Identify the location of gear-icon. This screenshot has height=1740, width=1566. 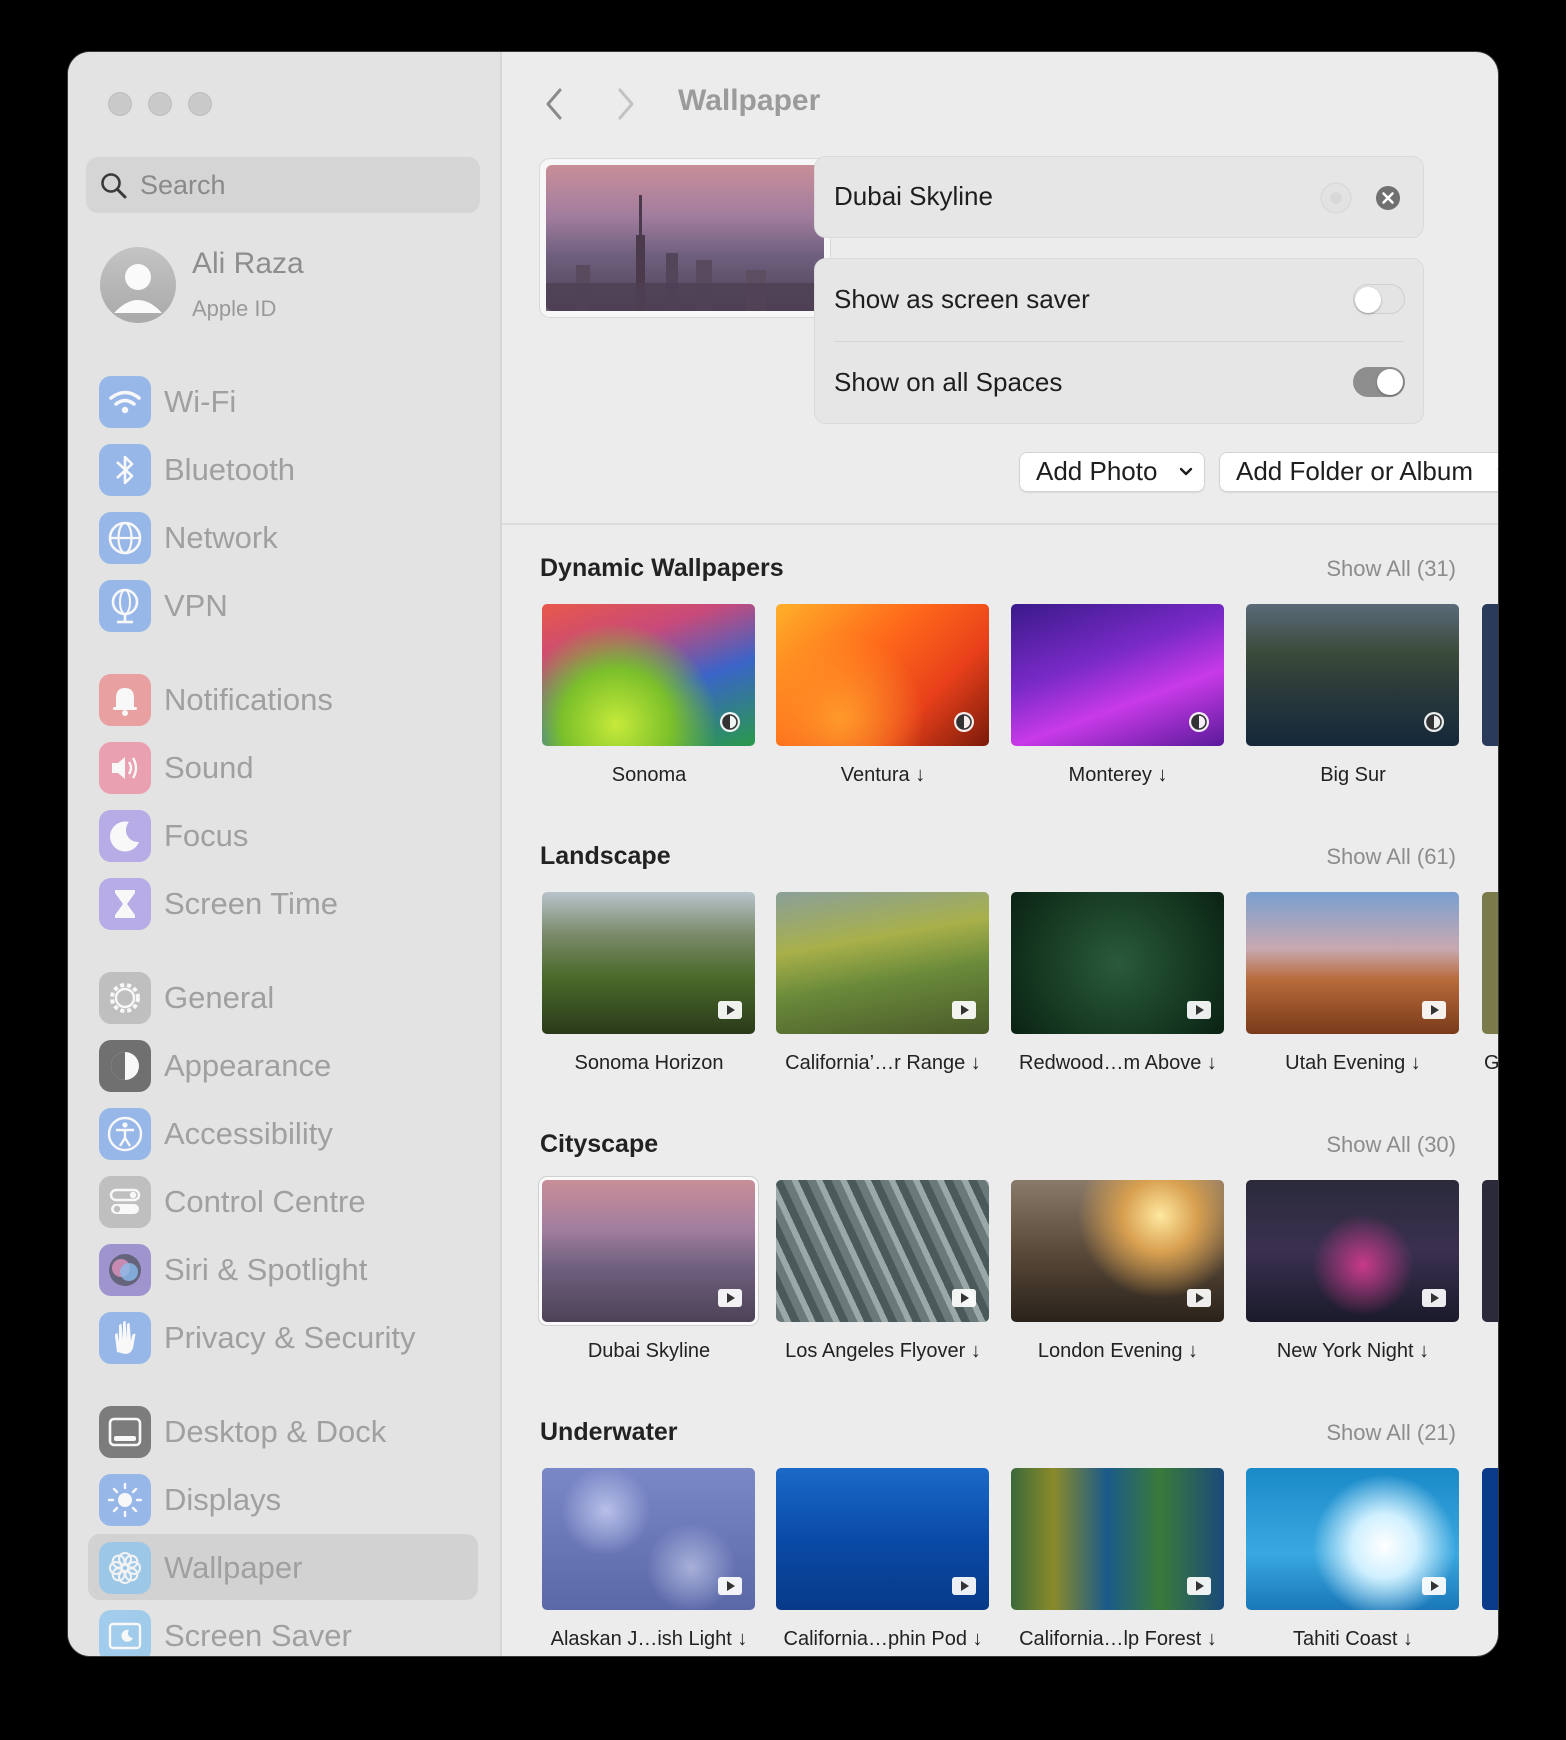
(125, 998).